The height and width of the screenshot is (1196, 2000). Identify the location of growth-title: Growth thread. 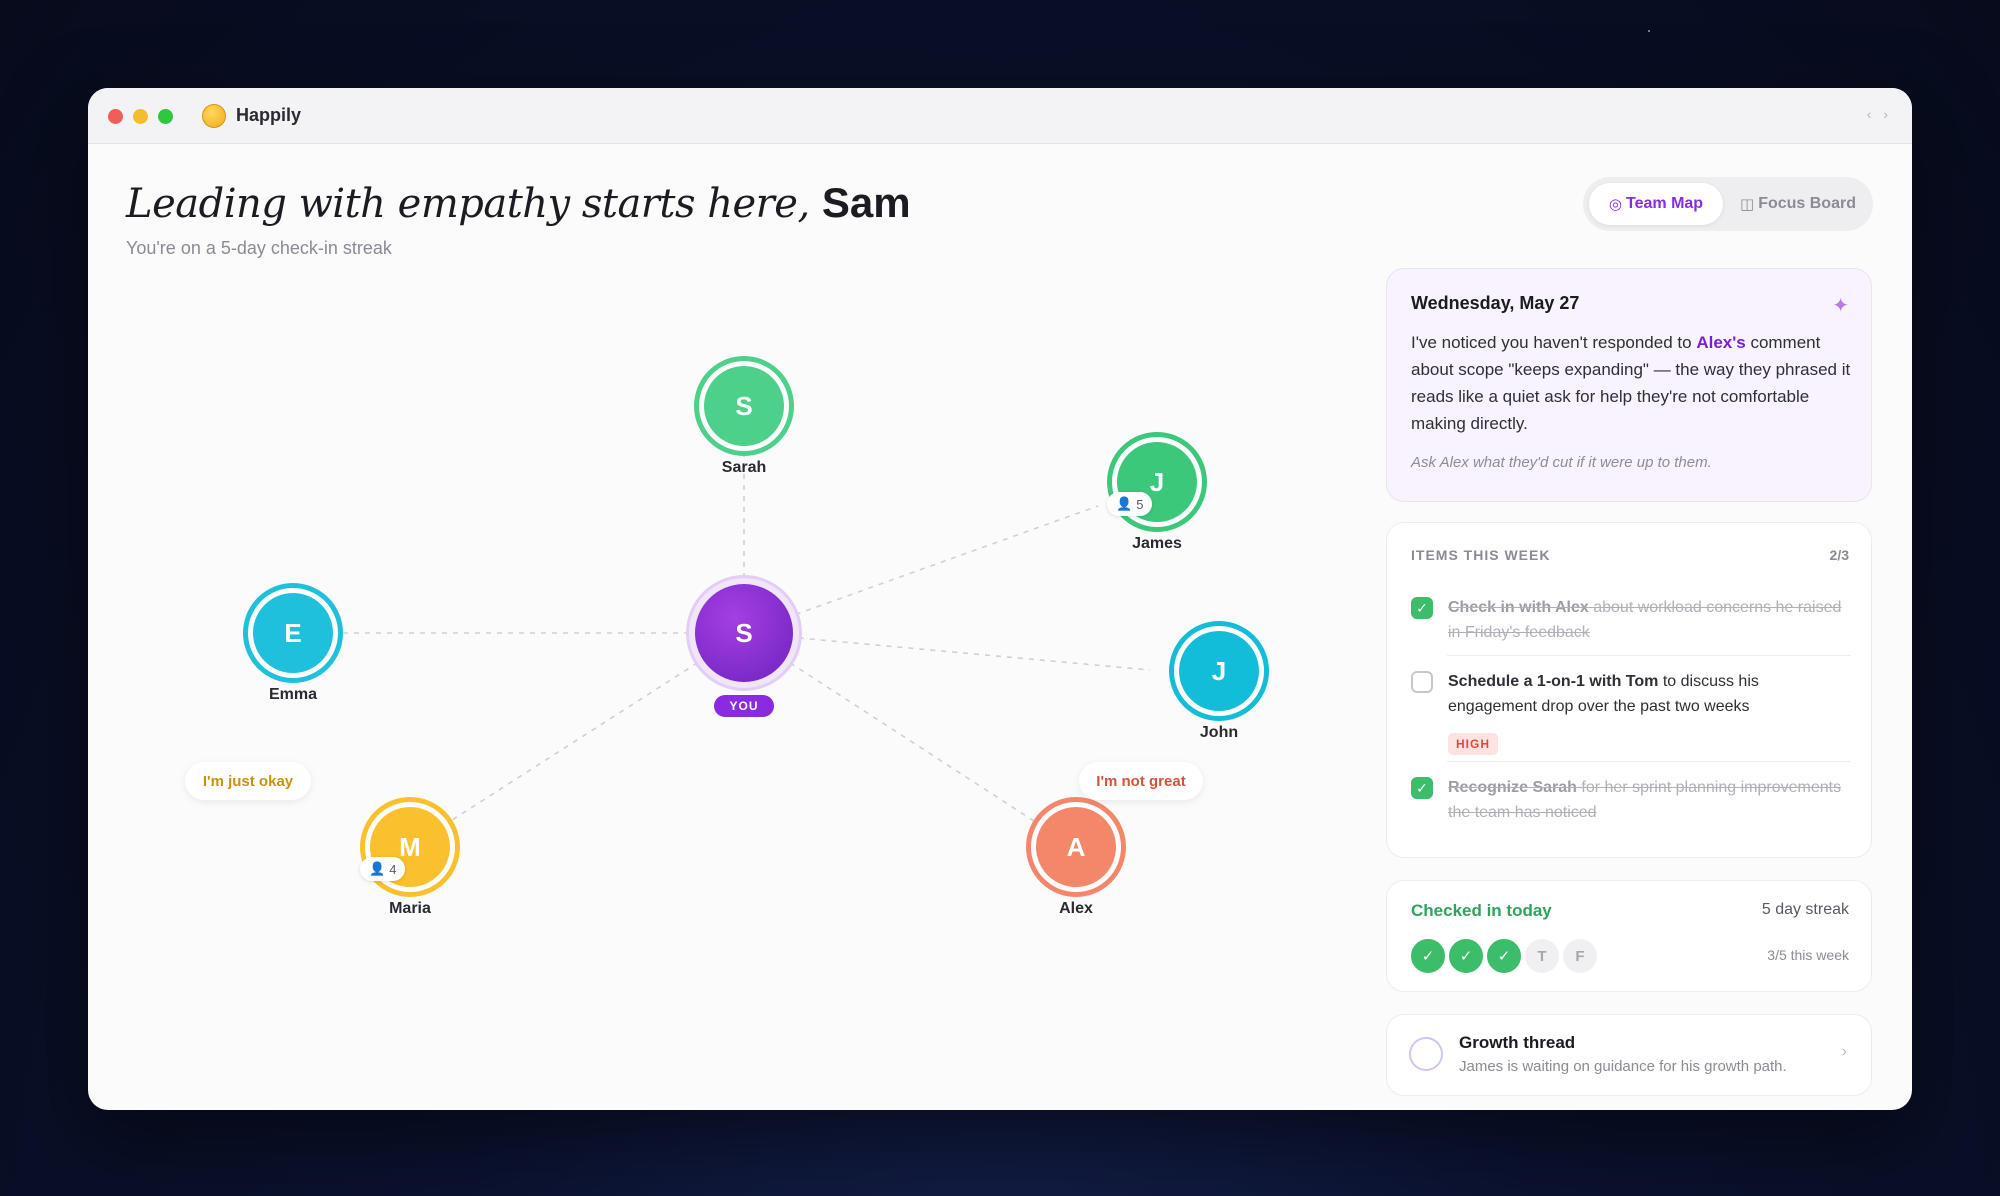
(1517, 1042).